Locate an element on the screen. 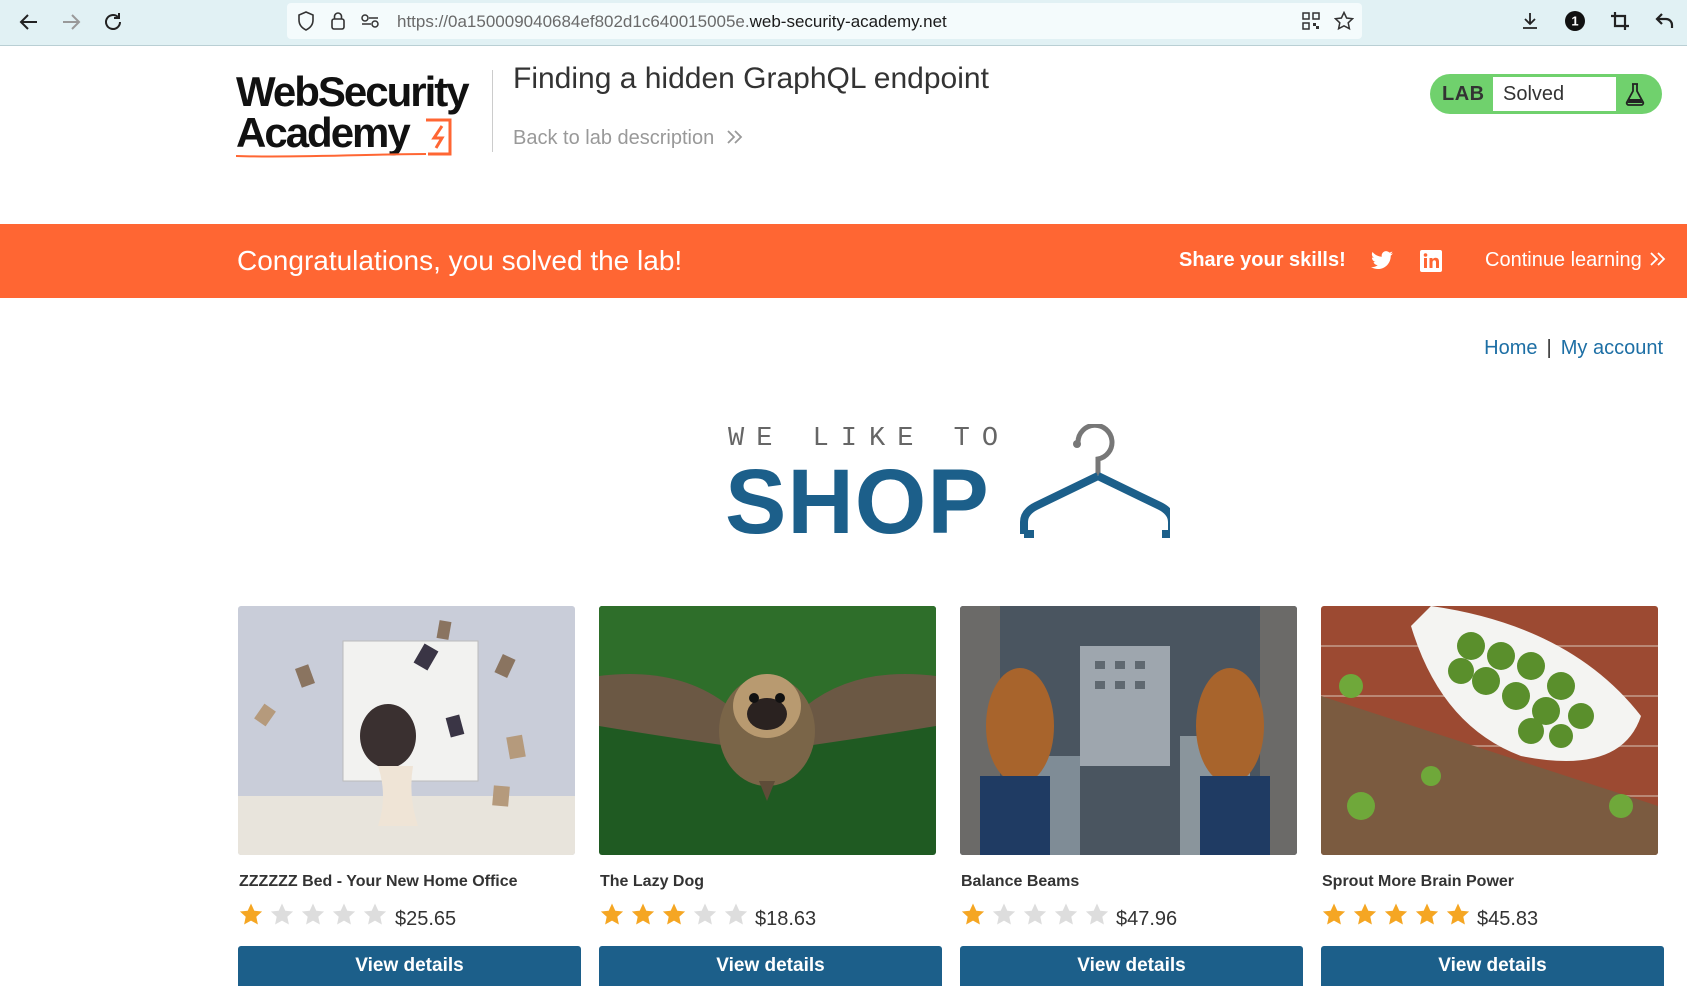 The height and width of the screenshot is (986, 1687). product-name: ZZZZZZ Bed - Your New Home Office is located at coordinates (378, 881).